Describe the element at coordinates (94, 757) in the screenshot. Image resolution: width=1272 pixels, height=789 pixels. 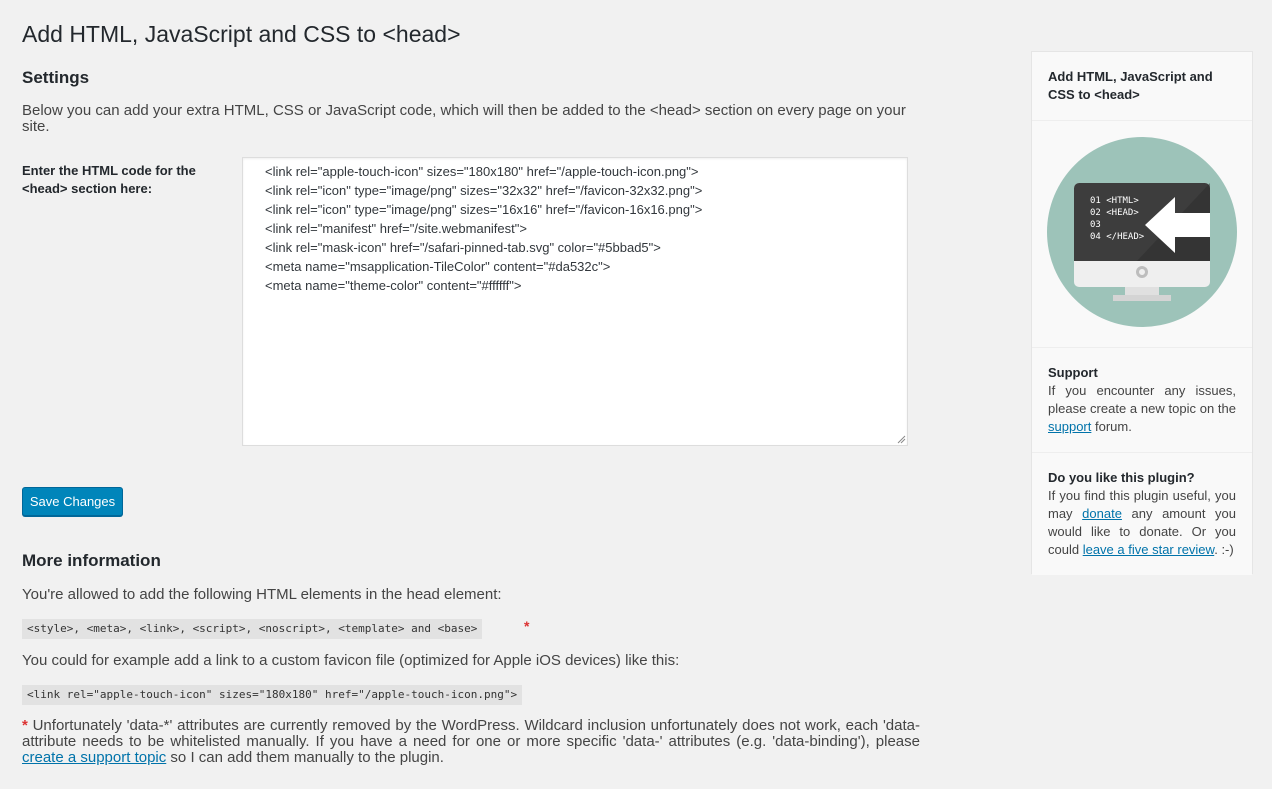
I see `create-support-topic-link: create a support topic` at that location.